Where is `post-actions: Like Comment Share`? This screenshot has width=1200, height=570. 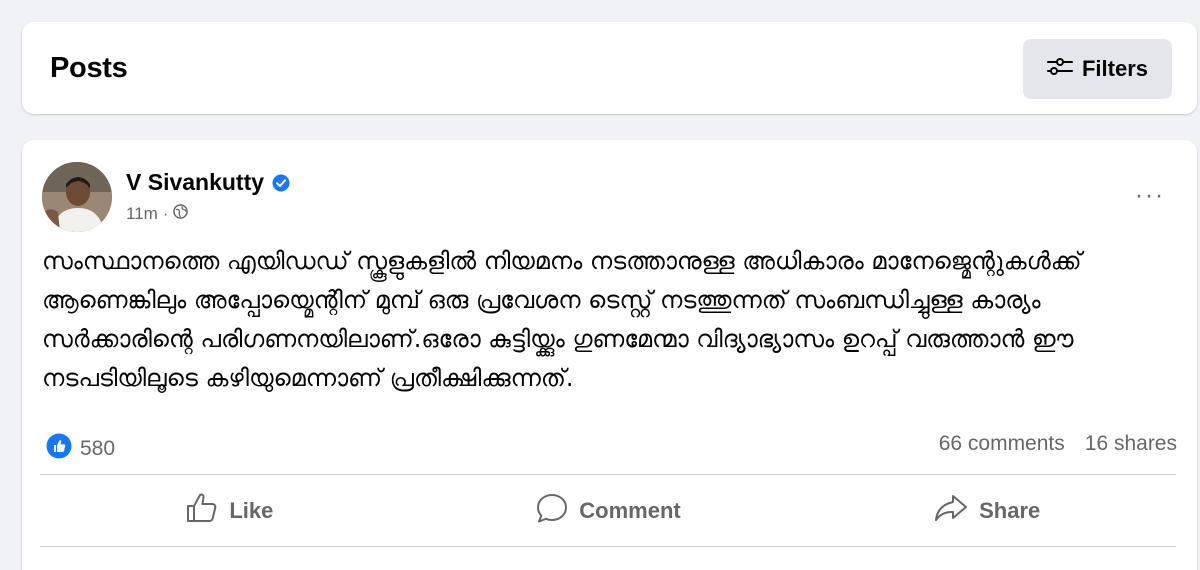 post-actions: Like Comment Share is located at coordinates (608, 511).